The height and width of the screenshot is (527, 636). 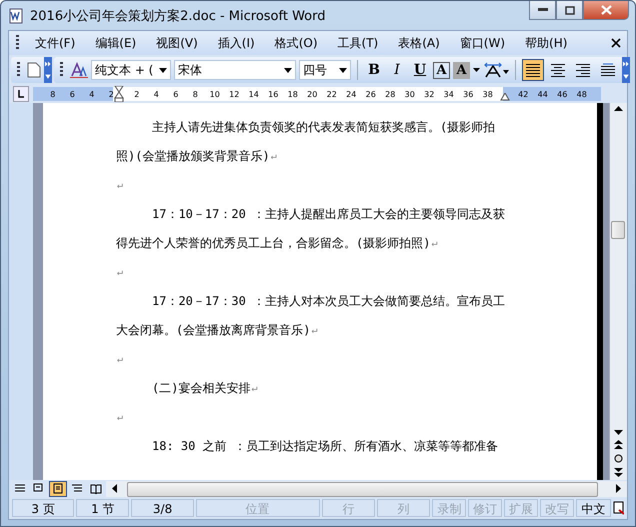 I want to click on style-dropdown: 纯文本 + (, so click(x=131, y=70).